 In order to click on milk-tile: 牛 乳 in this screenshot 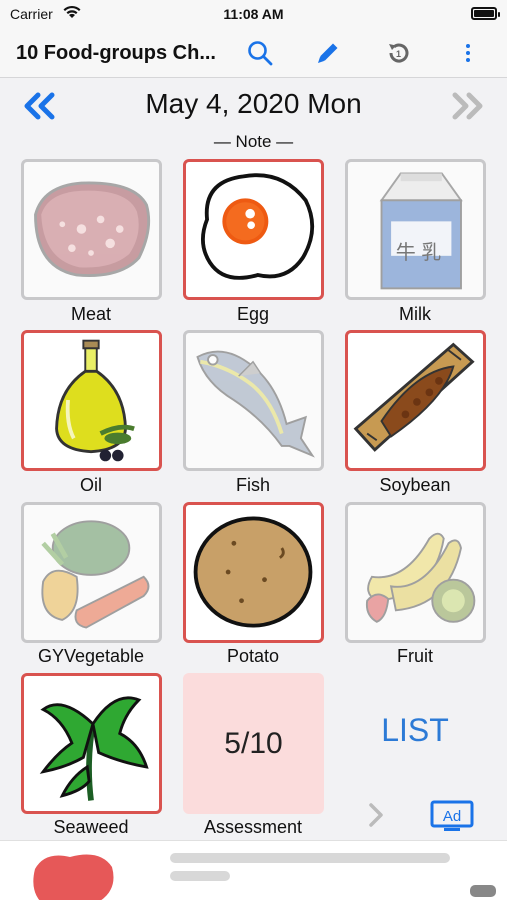, I will do `click(415, 229)`.